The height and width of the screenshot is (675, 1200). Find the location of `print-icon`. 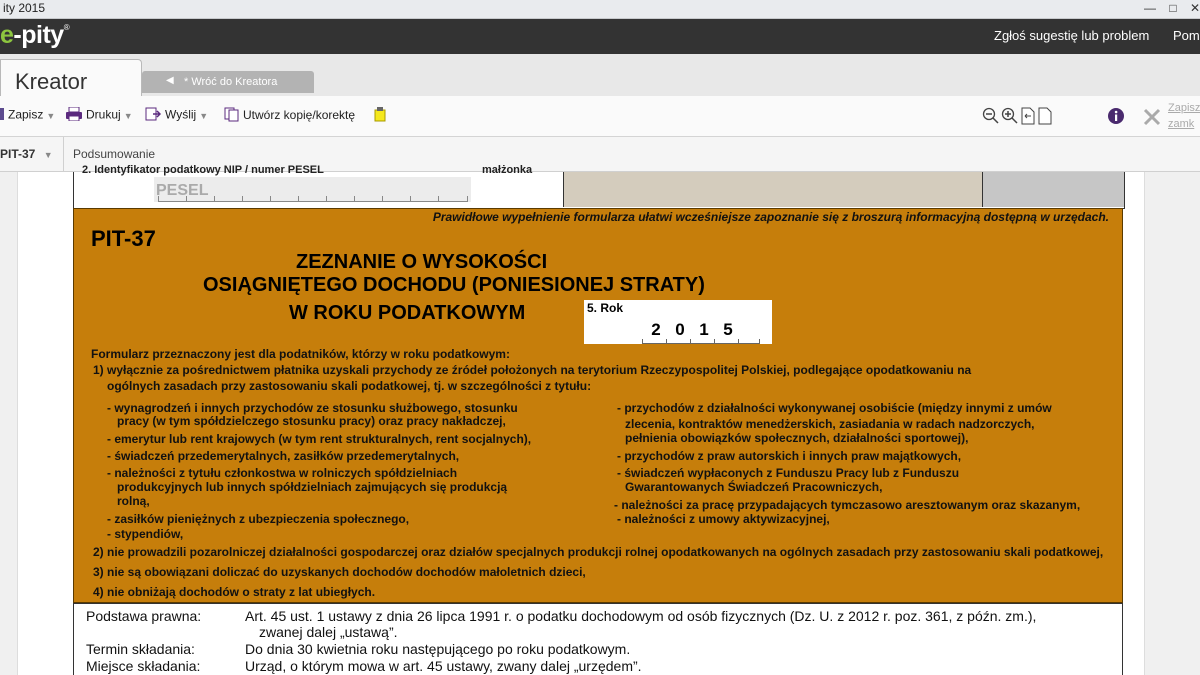

print-icon is located at coordinates (74, 115).